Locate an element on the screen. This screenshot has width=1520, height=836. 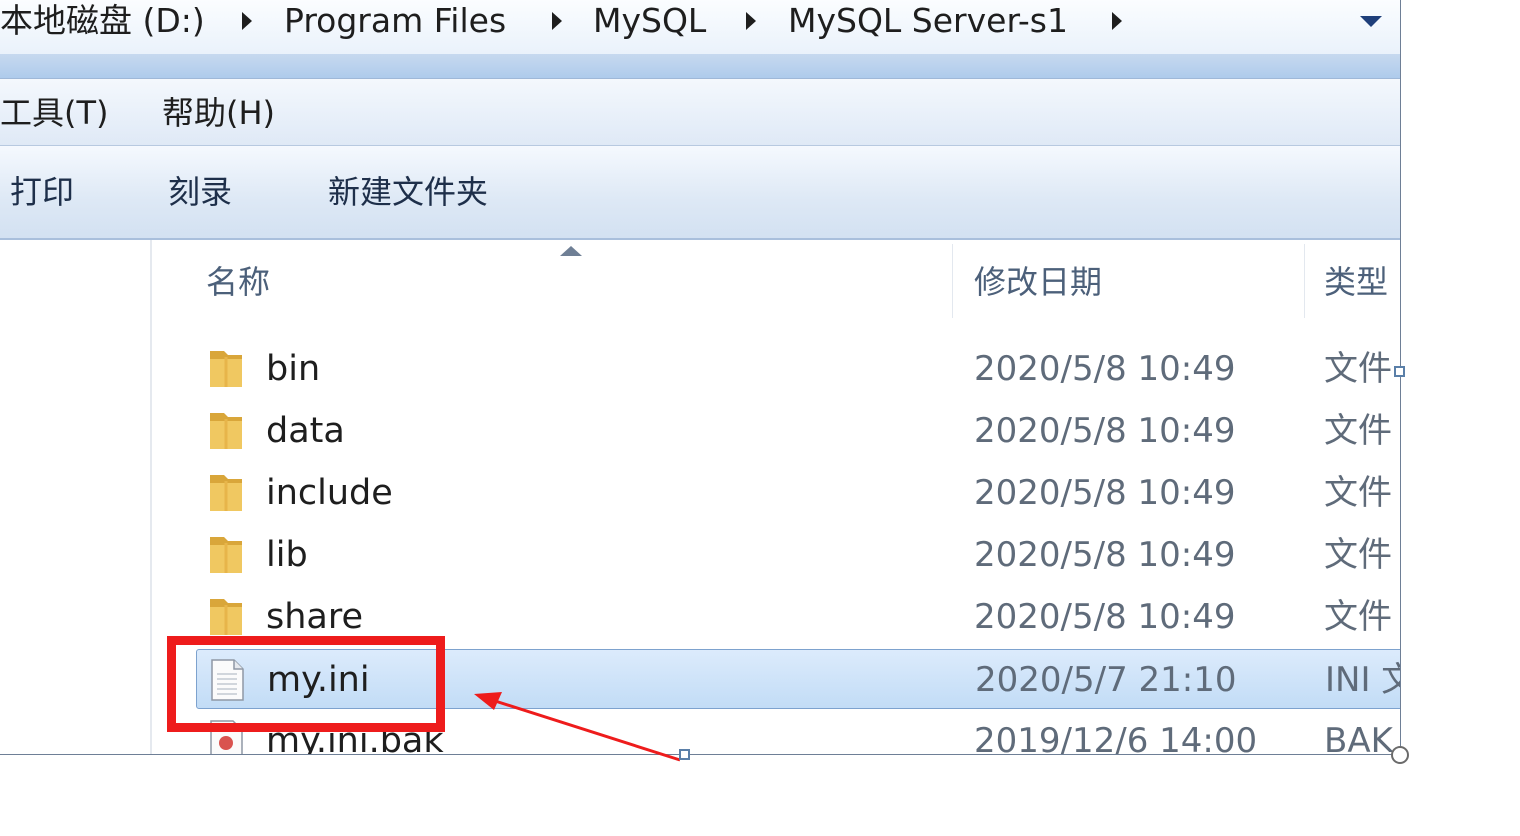
sort-ascending-icon is located at coordinates (571, 251).